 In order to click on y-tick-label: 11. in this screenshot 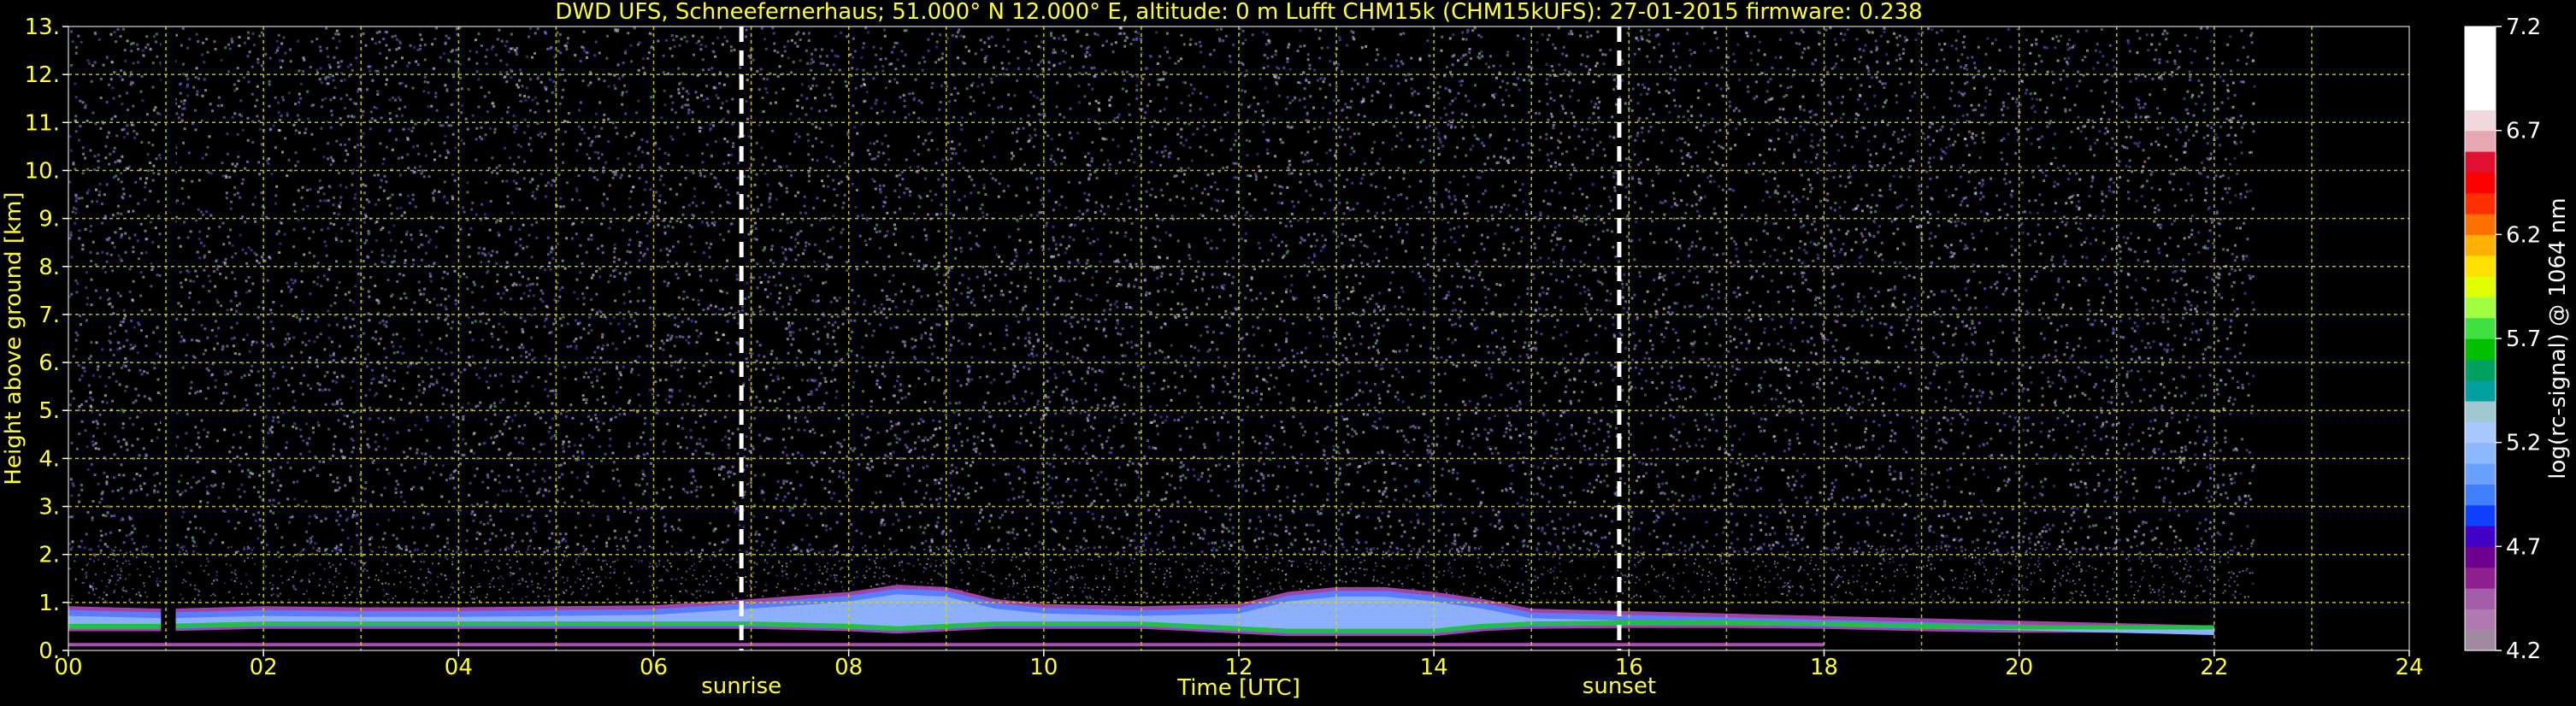, I will do `click(42, 123)`.